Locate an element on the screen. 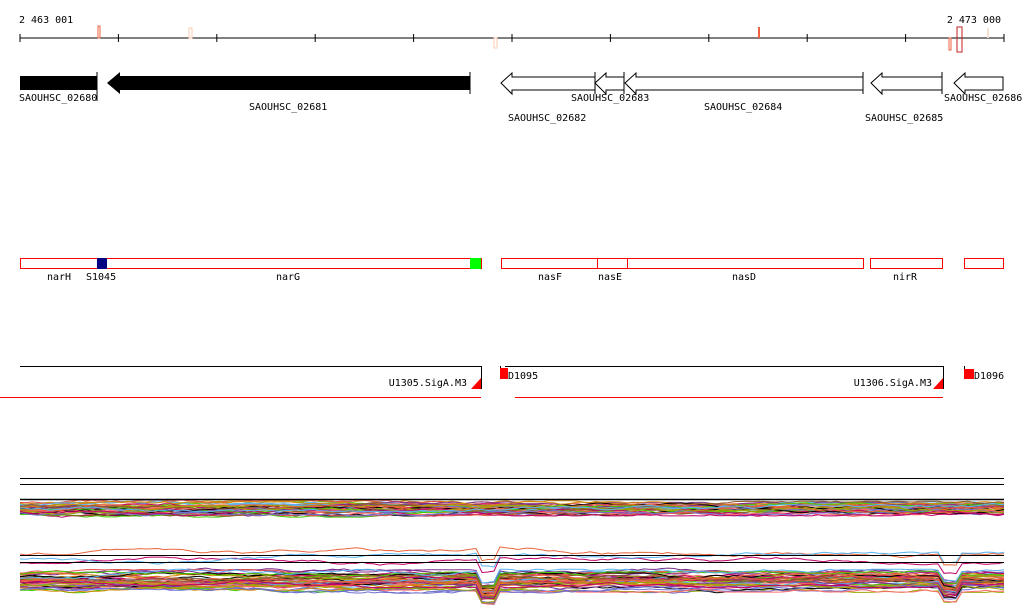 The width and height of the screenshot is (1024, 611). s1045-marker is located at coordinates (102, 263).